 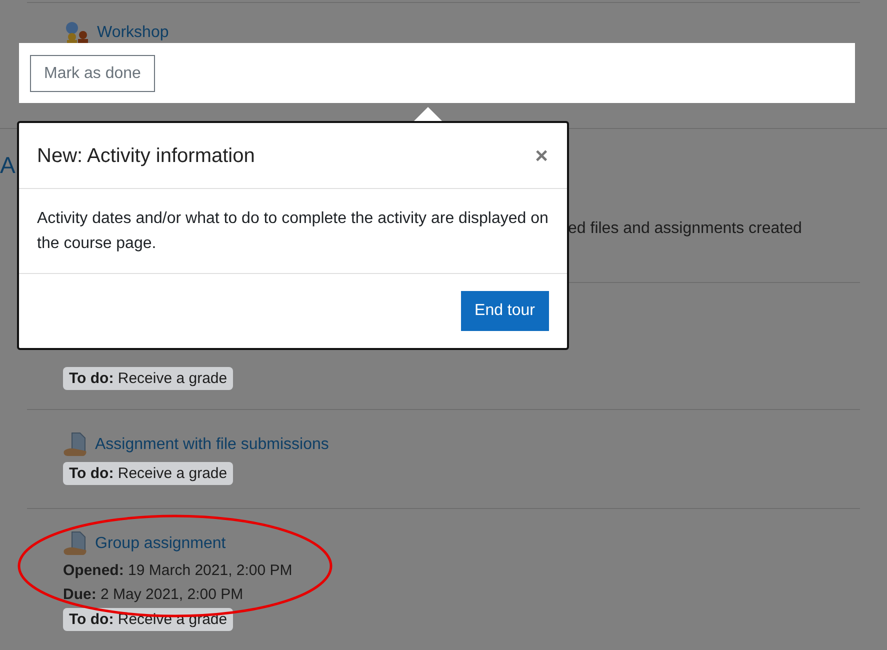 What do you see at coordinates (542, 155) in the screenshot?
I see `close-button: ×` at bounding box center [542, 155].